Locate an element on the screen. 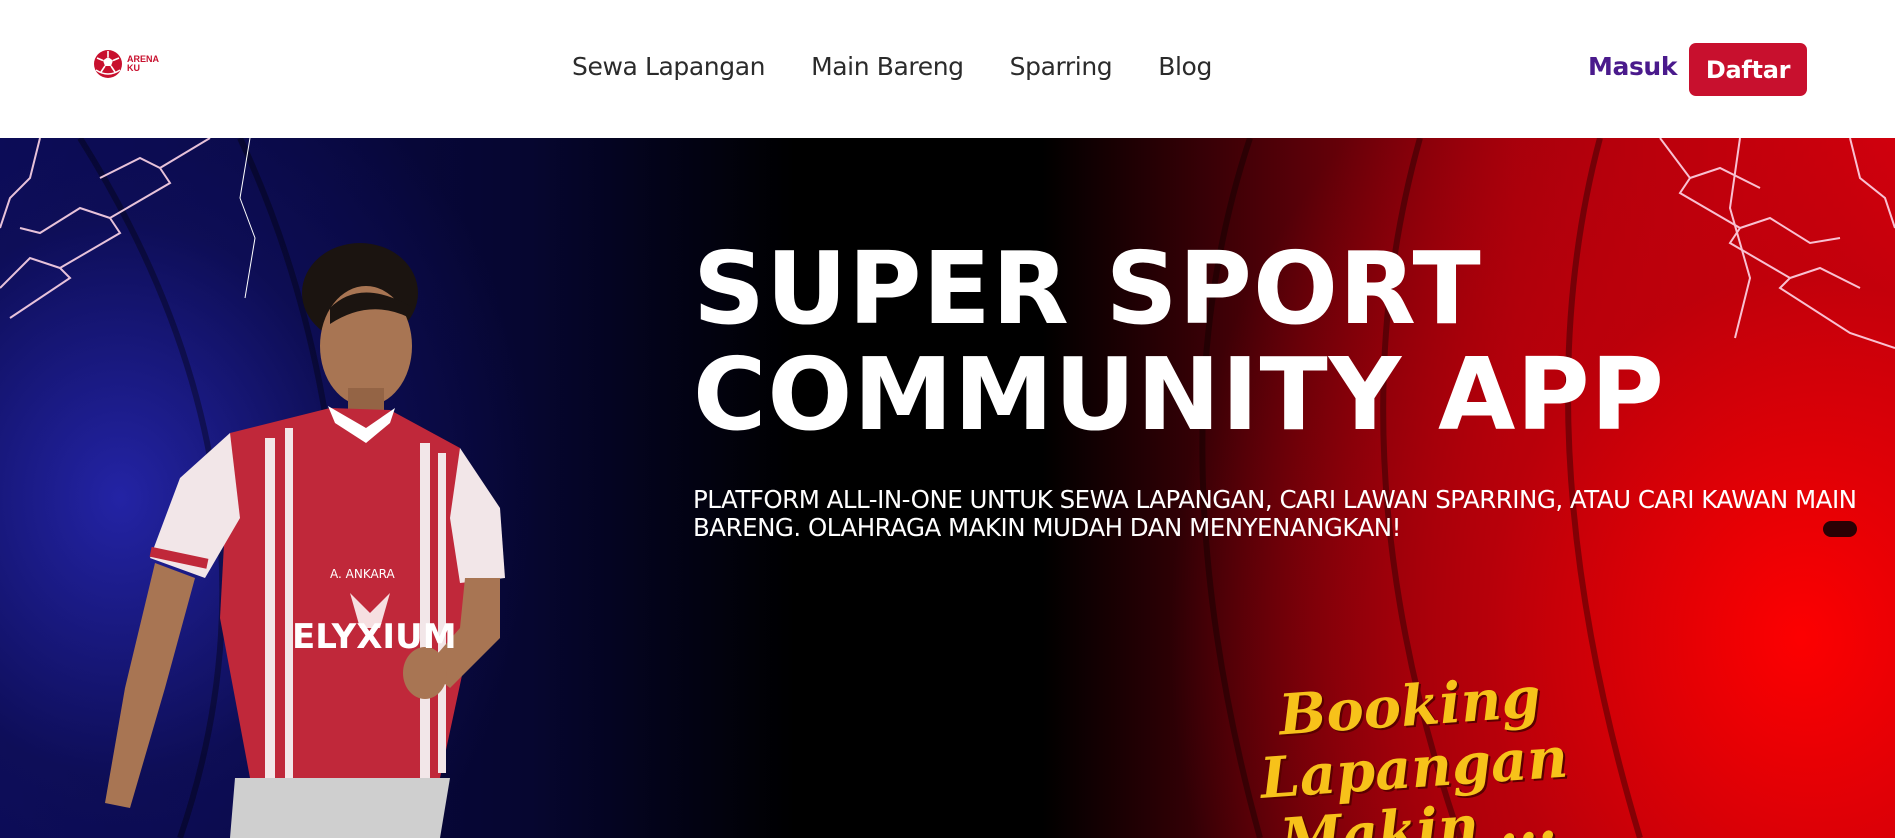 The width and height of the screenshot is (1895, 838). brand-name: ARENA KU is located at coordinates (143, 64).